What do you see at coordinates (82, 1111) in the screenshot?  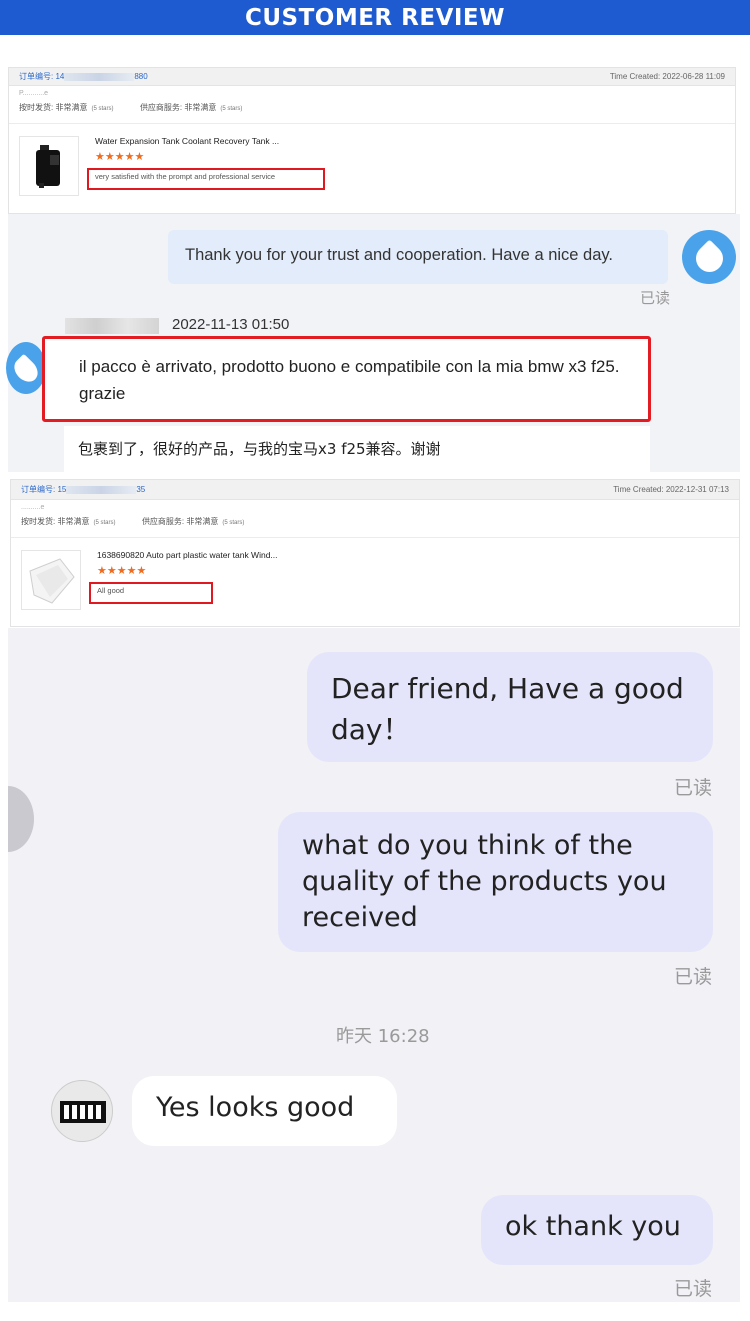 I see `tire-avatar-icon` at bounding box center [82, 1111].